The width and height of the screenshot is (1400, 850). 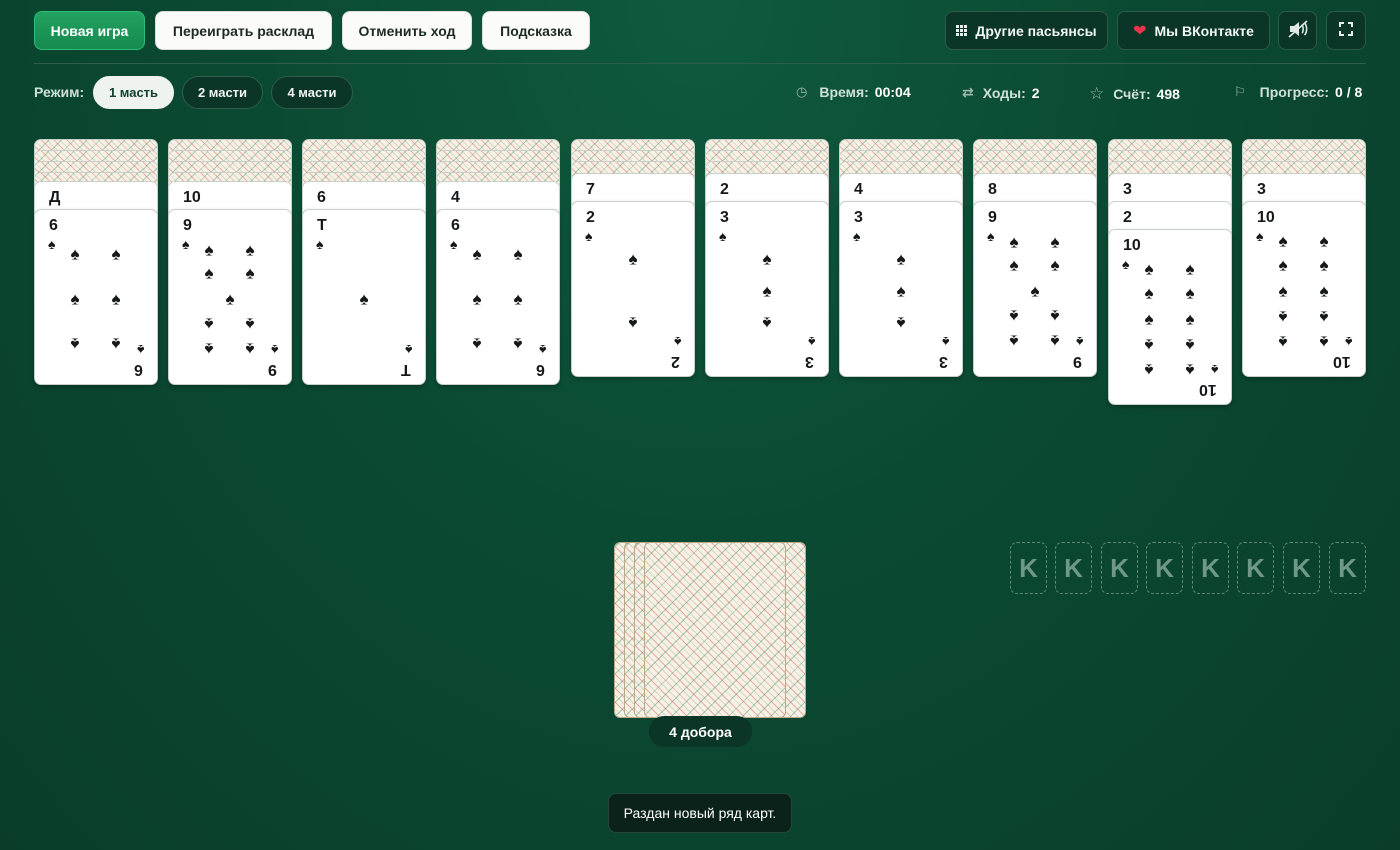 I want to click on new-game-button: Новая игра, so click(x=89, y=30).